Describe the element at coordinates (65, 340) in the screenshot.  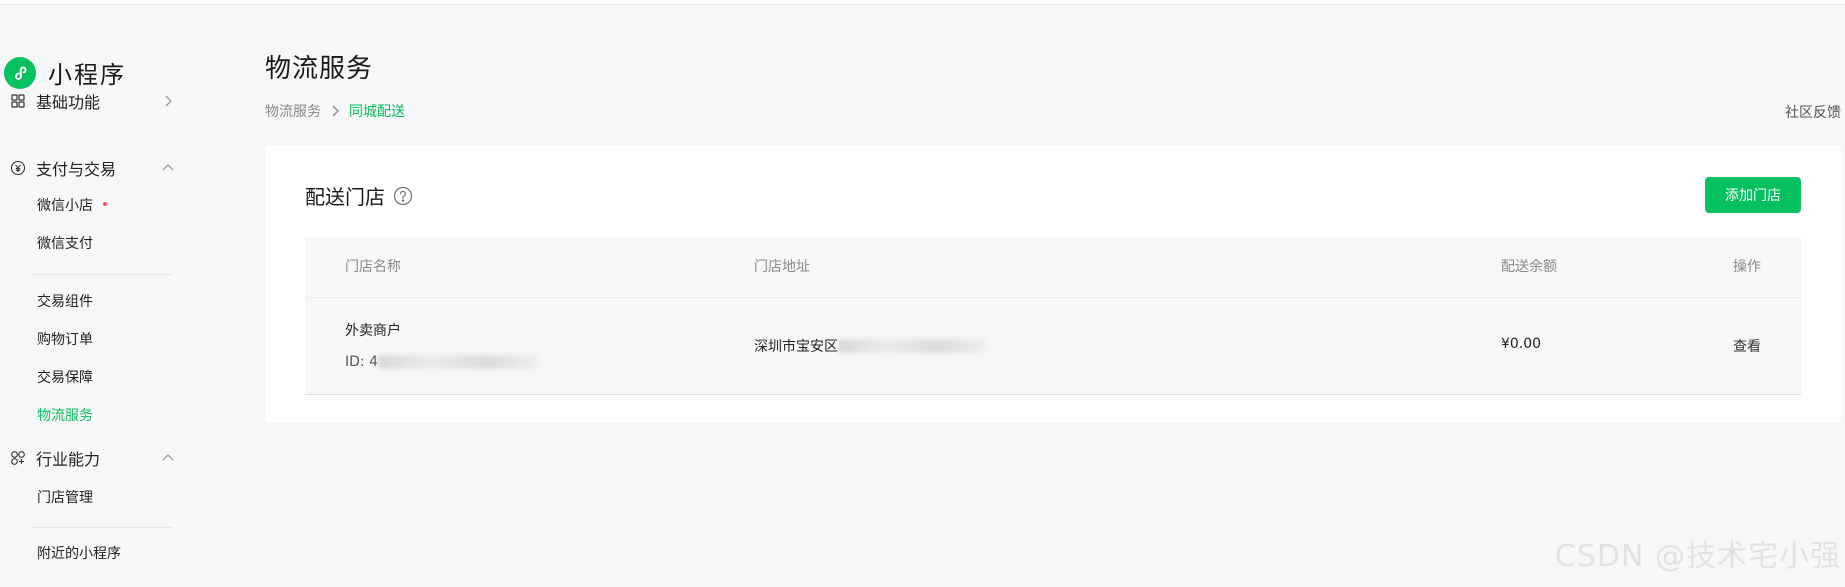
I see `sidebar-item-shopping-orders: 购物订单` at that location.